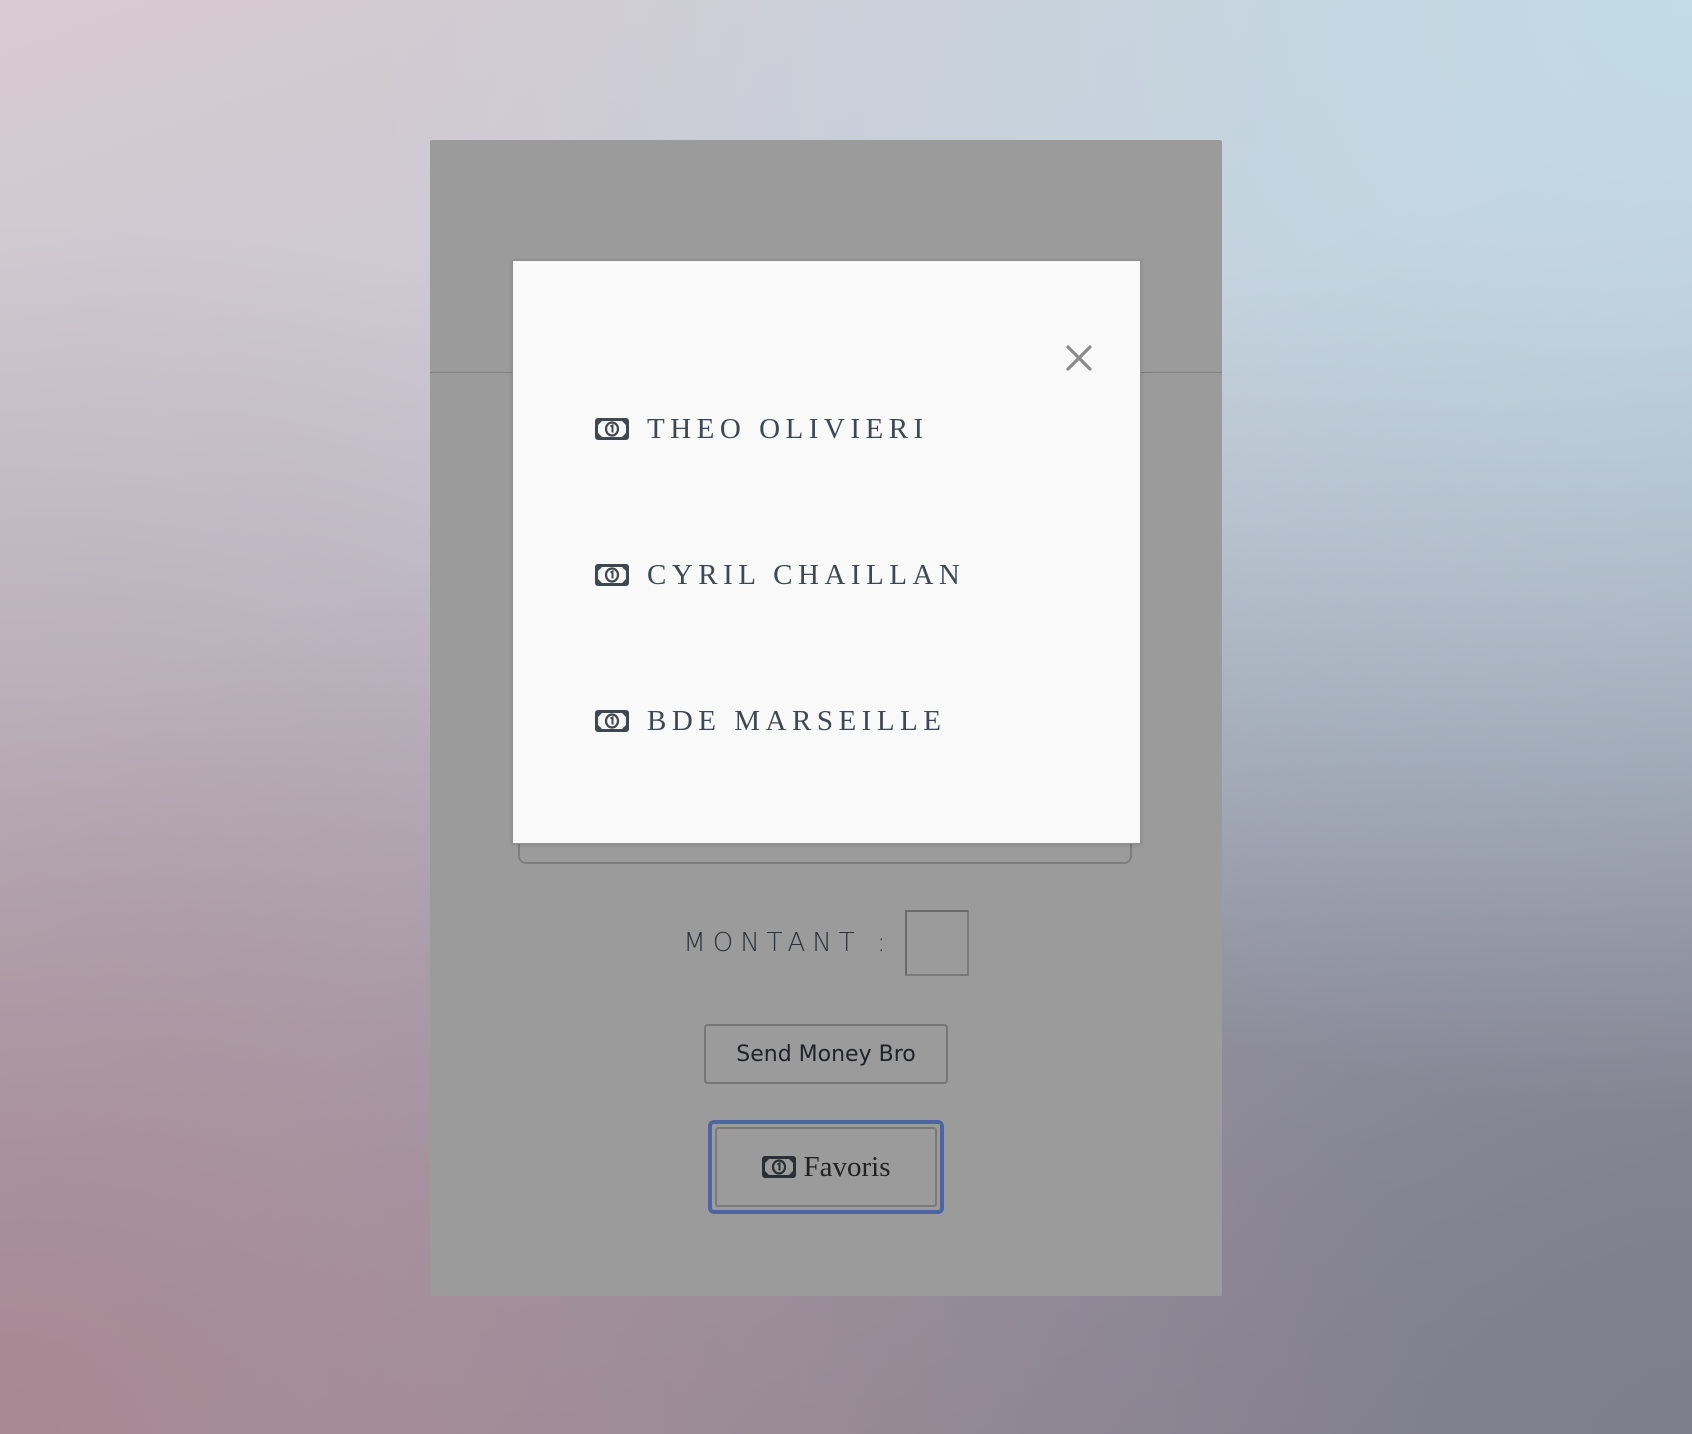 The image size is (1692, 1434). Describe the element at coordinates (797, 720) in the screenshot. I see `favorite-name: BDE MARSEILLE` at that location.